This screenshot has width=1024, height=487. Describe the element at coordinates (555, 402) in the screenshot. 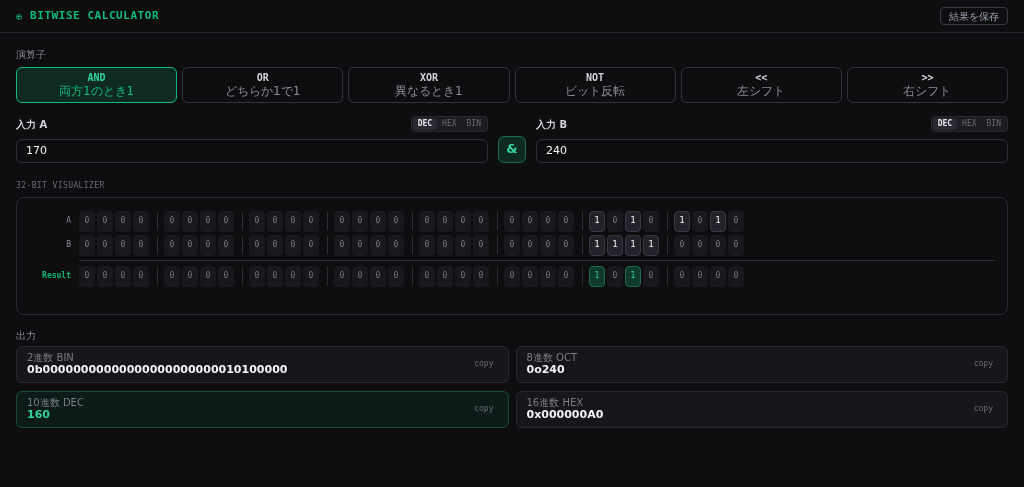

I see `output-label: 16進数 HEX` at that location.